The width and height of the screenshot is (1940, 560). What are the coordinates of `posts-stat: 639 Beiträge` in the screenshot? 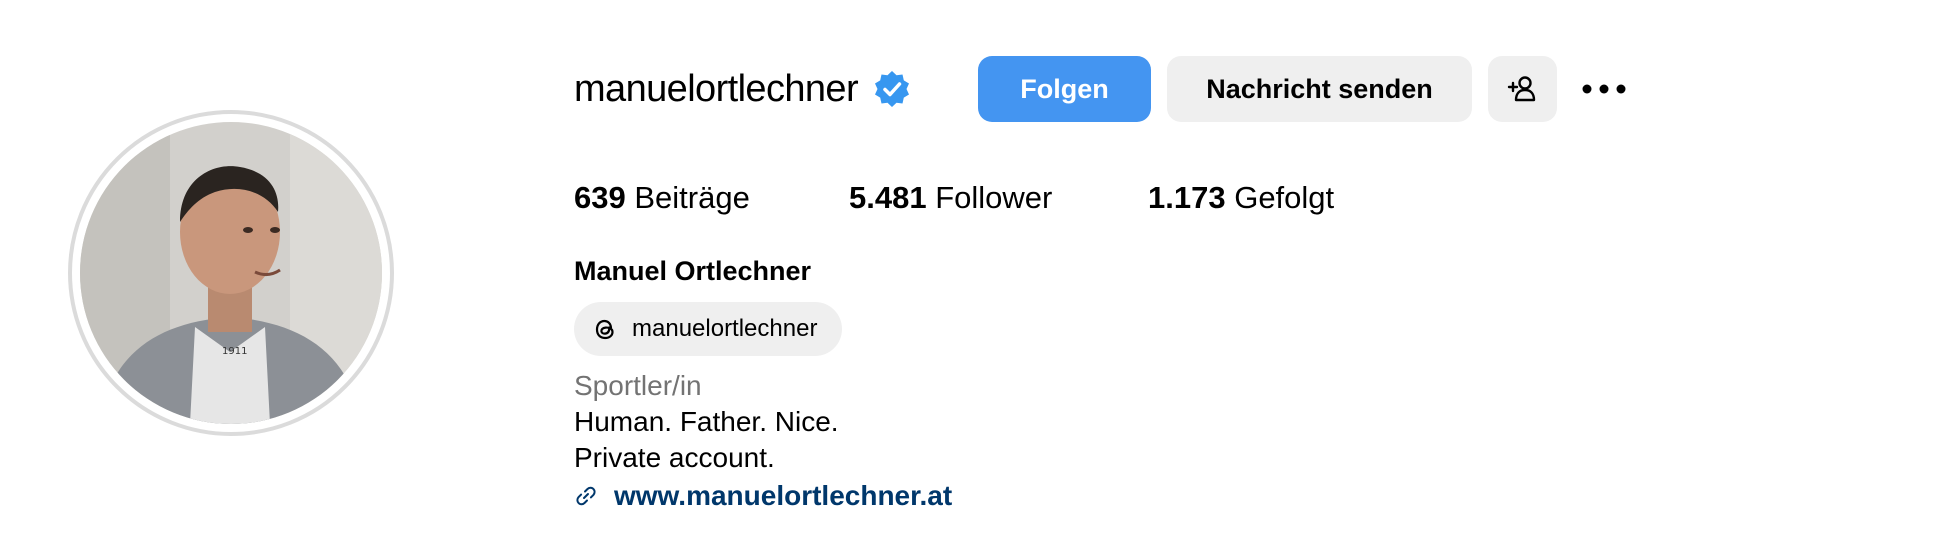 It's located at (662, 198).